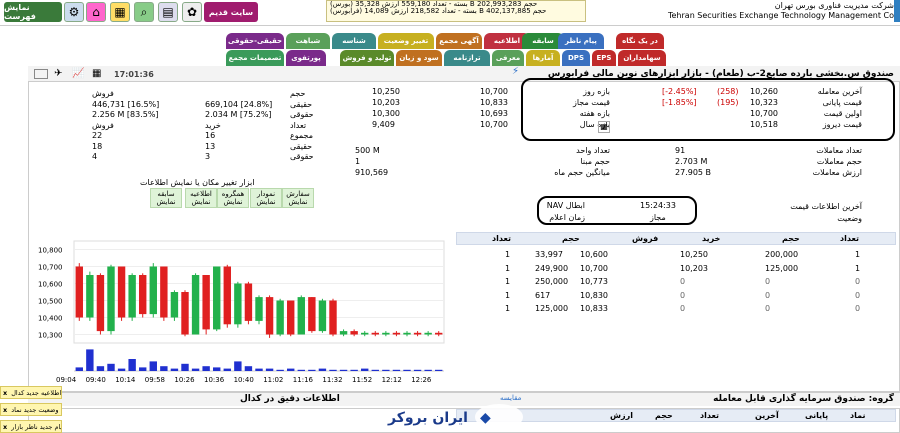 This screenshot has width=900, height=433. Describe the element at coordinates (367, 58) in the screenshot. I see `tab-row2: تولید و فروش` at that location.